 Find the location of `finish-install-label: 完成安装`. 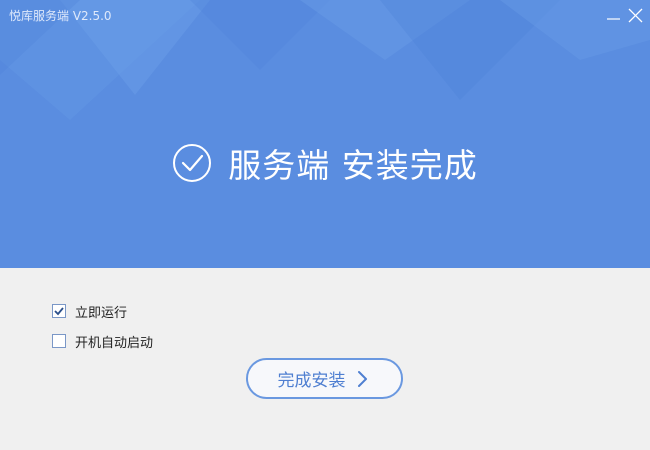

finish-install-label: 完成安装 is located at coordinates (311, 381).